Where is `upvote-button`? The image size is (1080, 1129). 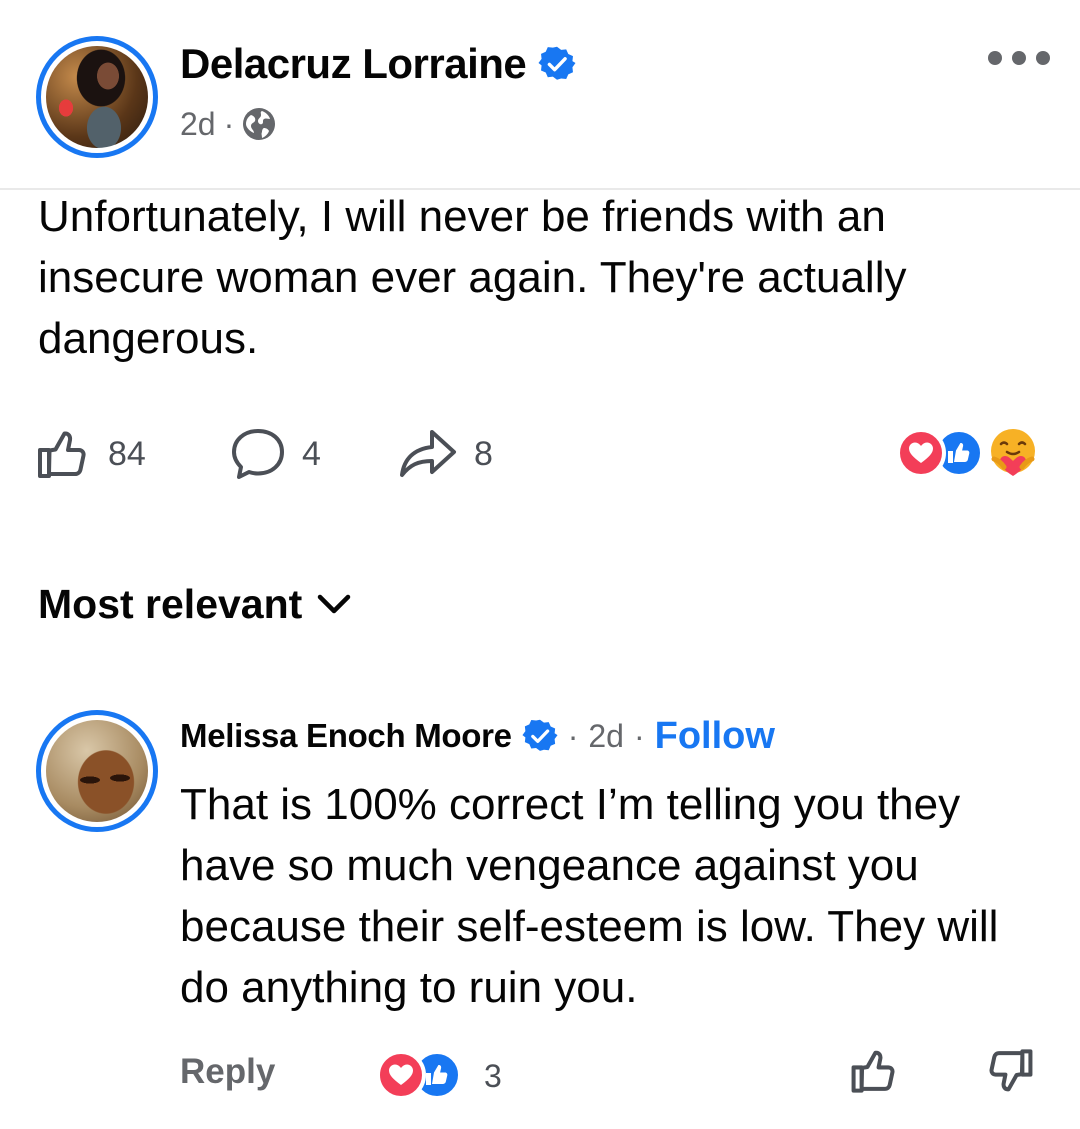 upvote-button is located at coordinates (875, 1073).